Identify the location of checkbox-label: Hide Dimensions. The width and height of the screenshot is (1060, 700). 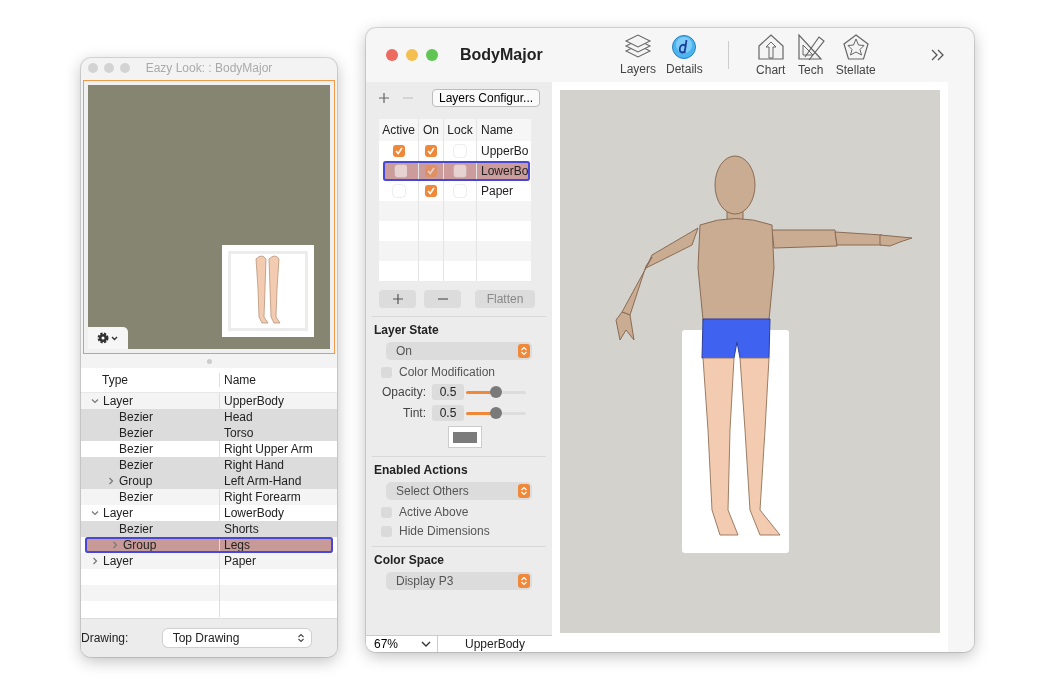
(444, 531).